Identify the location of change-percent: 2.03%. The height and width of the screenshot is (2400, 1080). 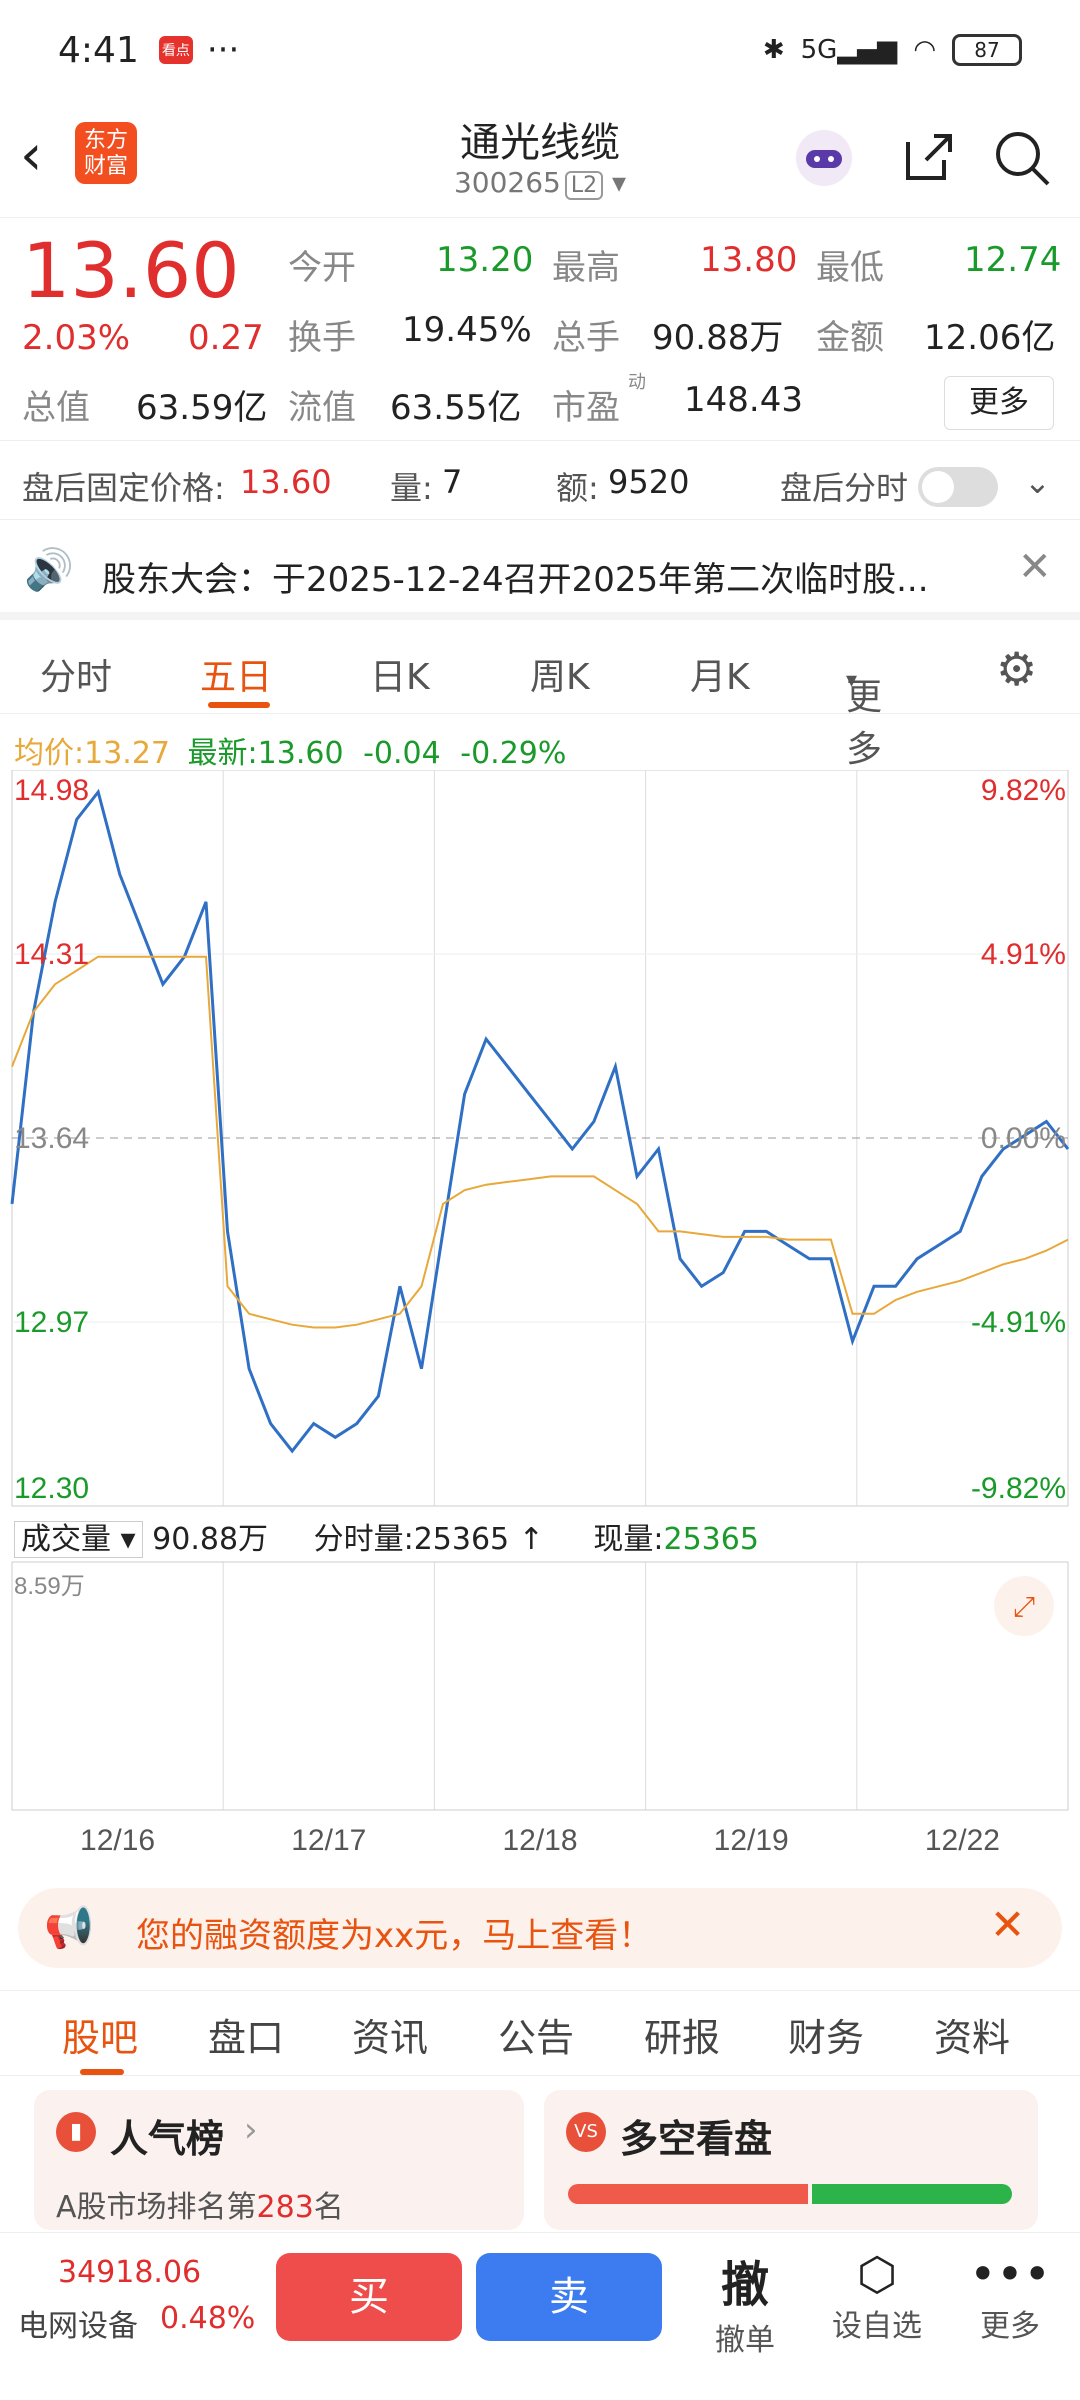
(76, 338).